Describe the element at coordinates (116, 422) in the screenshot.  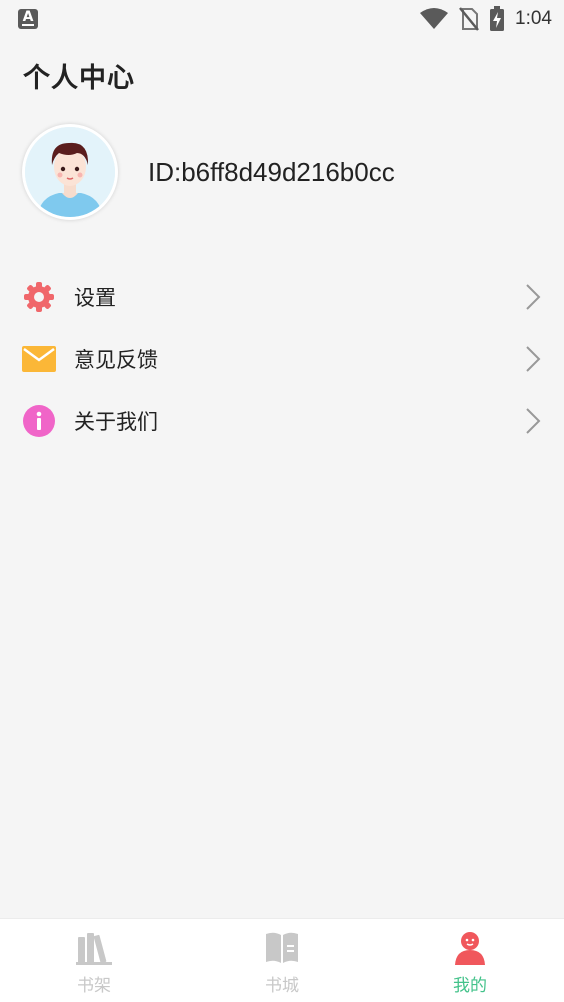
I see `menu-item-label: 关于我们` at that location.